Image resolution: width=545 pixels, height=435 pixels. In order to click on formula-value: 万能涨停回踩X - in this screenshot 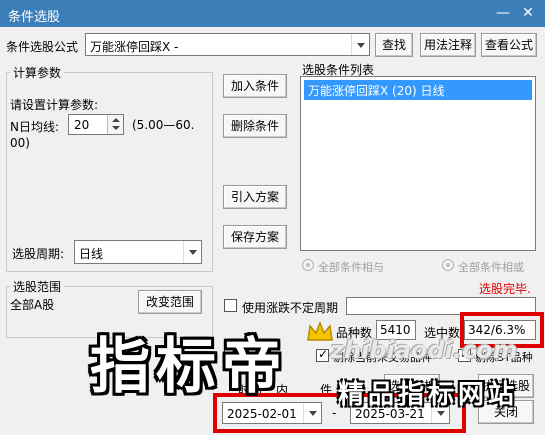, I will do `click(134, 47)`.